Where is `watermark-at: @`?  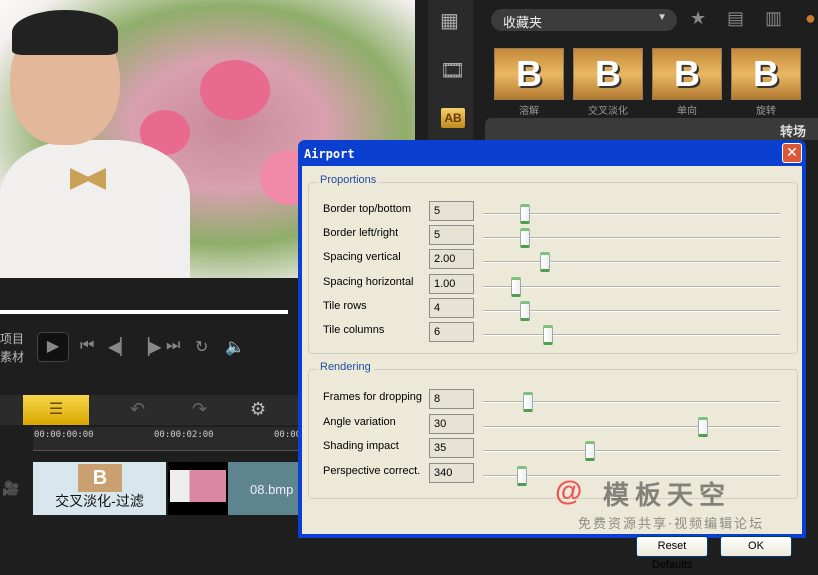 watermark-at: @ is located at coordinates (569, 490).